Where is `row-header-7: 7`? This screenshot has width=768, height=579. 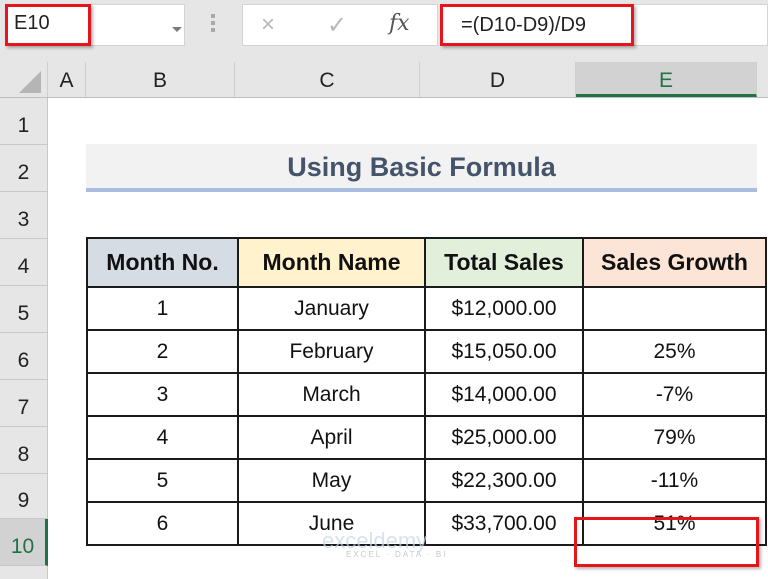 row-header-7: 7 is located at coordinates (24, 403).